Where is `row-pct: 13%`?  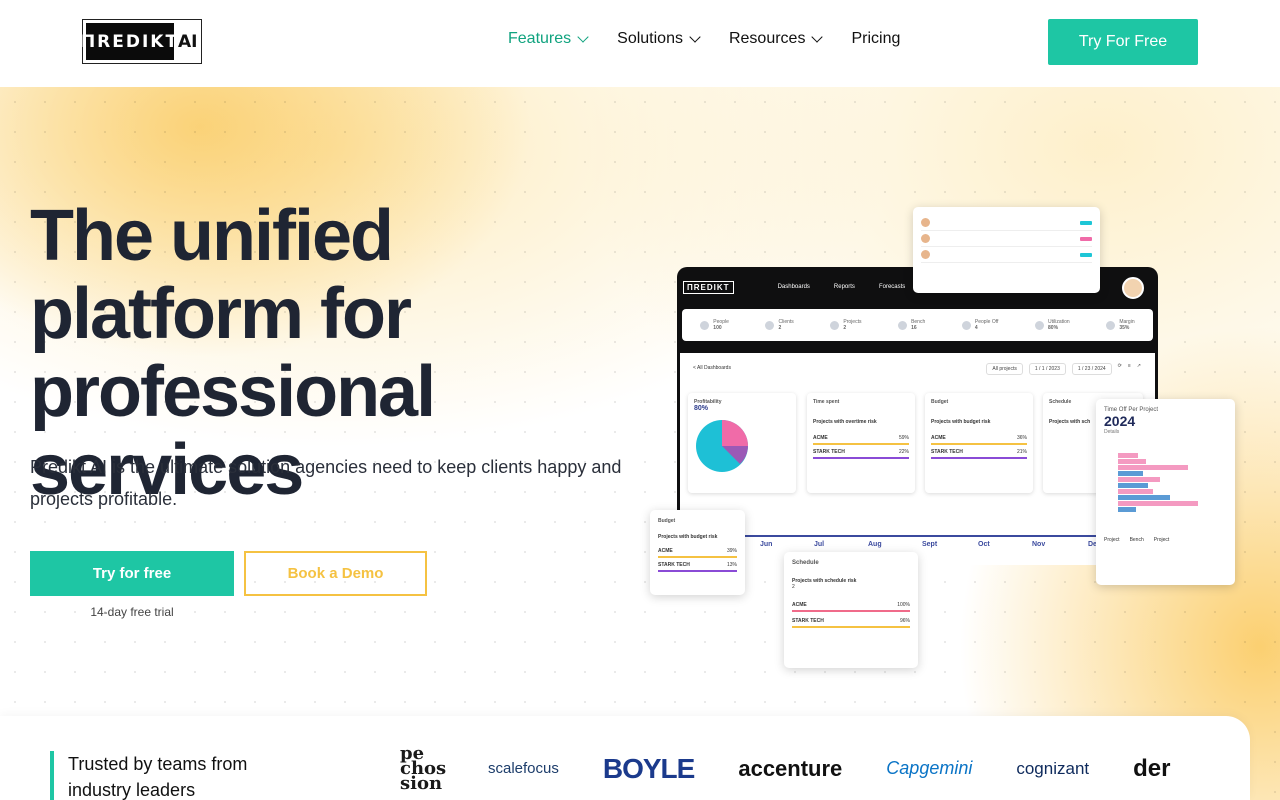
row-pct: 13% is located at coordinates (731, 565).